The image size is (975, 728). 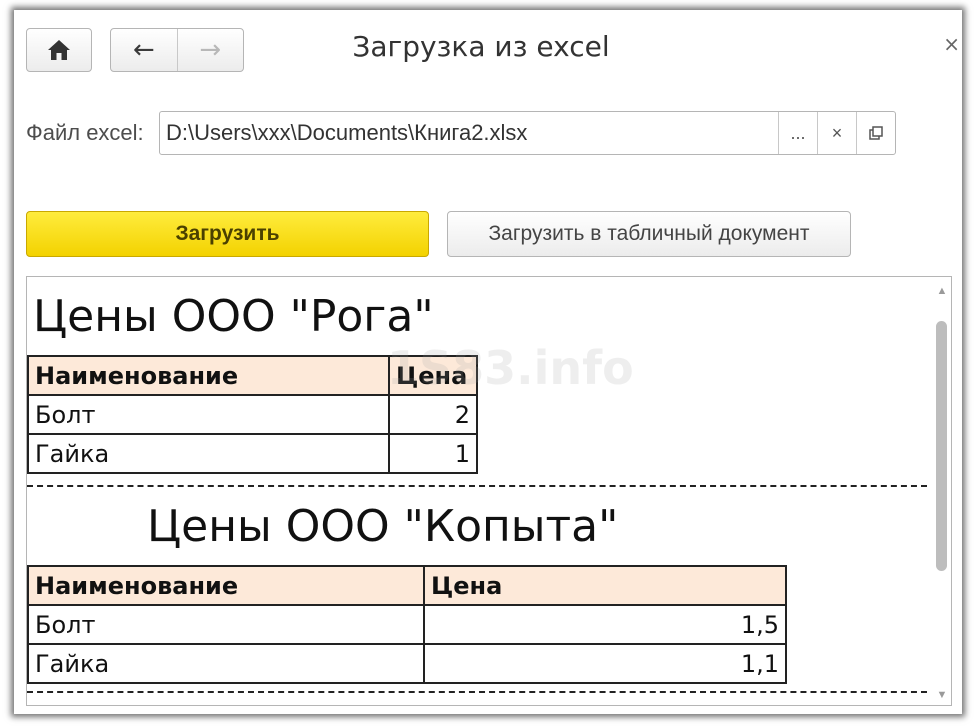 I want to click on clear-button: ×, so click(x=836, y=133).